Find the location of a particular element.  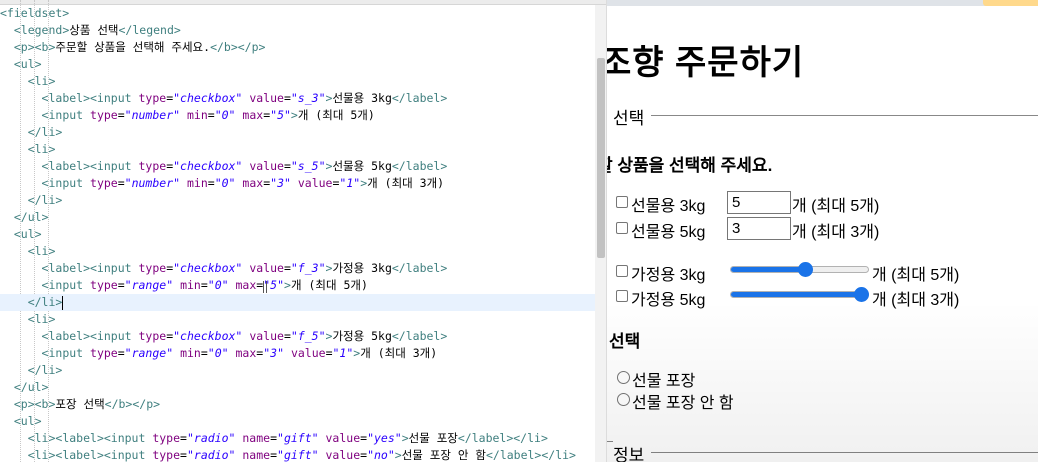

code-token: <legend> is located at coordinates (41, 30).